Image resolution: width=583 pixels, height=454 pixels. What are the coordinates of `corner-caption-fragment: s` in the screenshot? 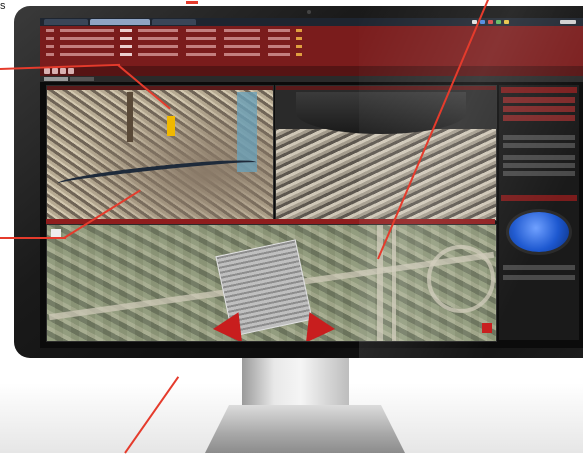 It's located at (3, 6).